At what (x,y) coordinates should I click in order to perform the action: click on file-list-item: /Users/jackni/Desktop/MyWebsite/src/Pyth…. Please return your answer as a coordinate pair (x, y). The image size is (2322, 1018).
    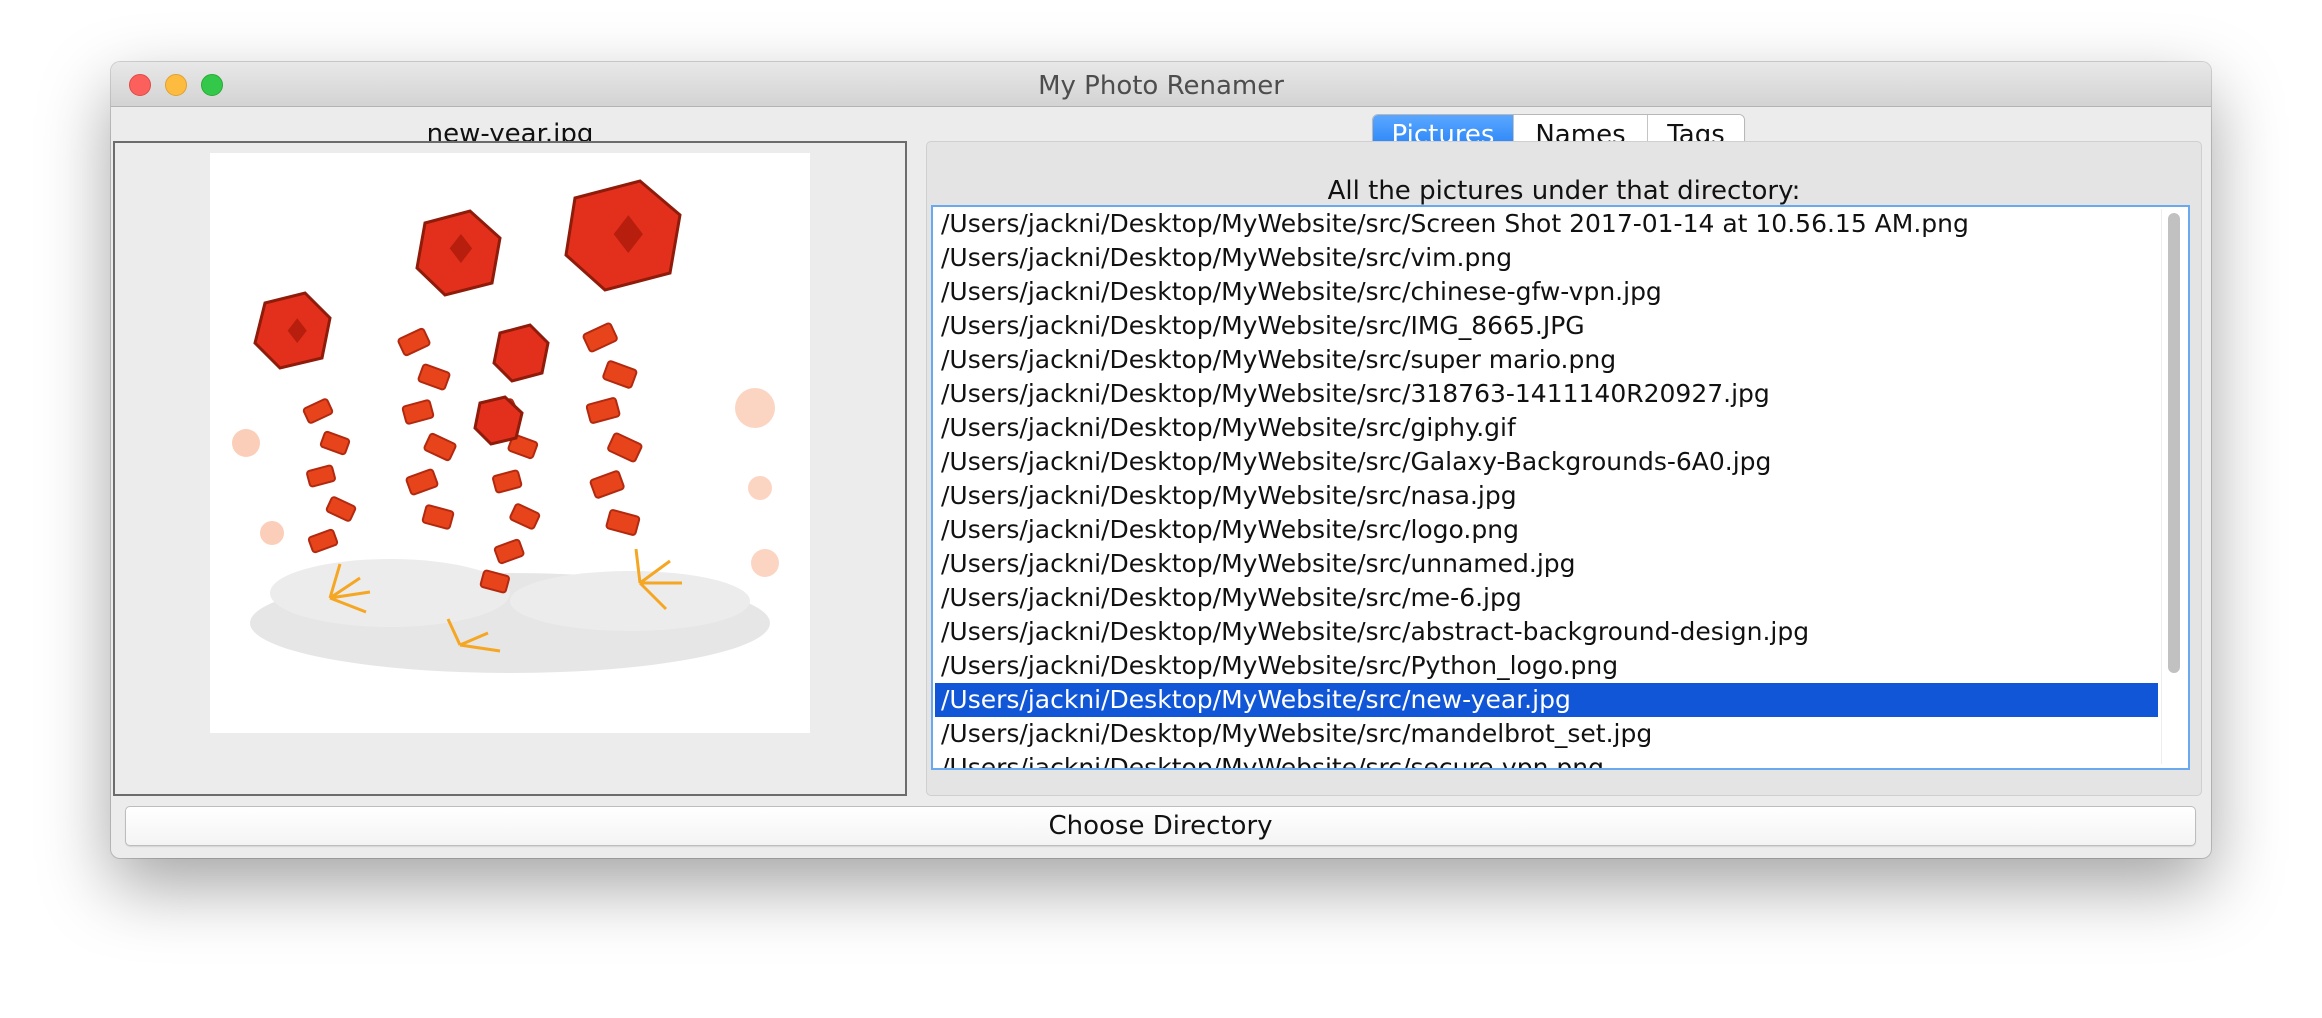
    Looking at the image, I should click on (1546, 666).